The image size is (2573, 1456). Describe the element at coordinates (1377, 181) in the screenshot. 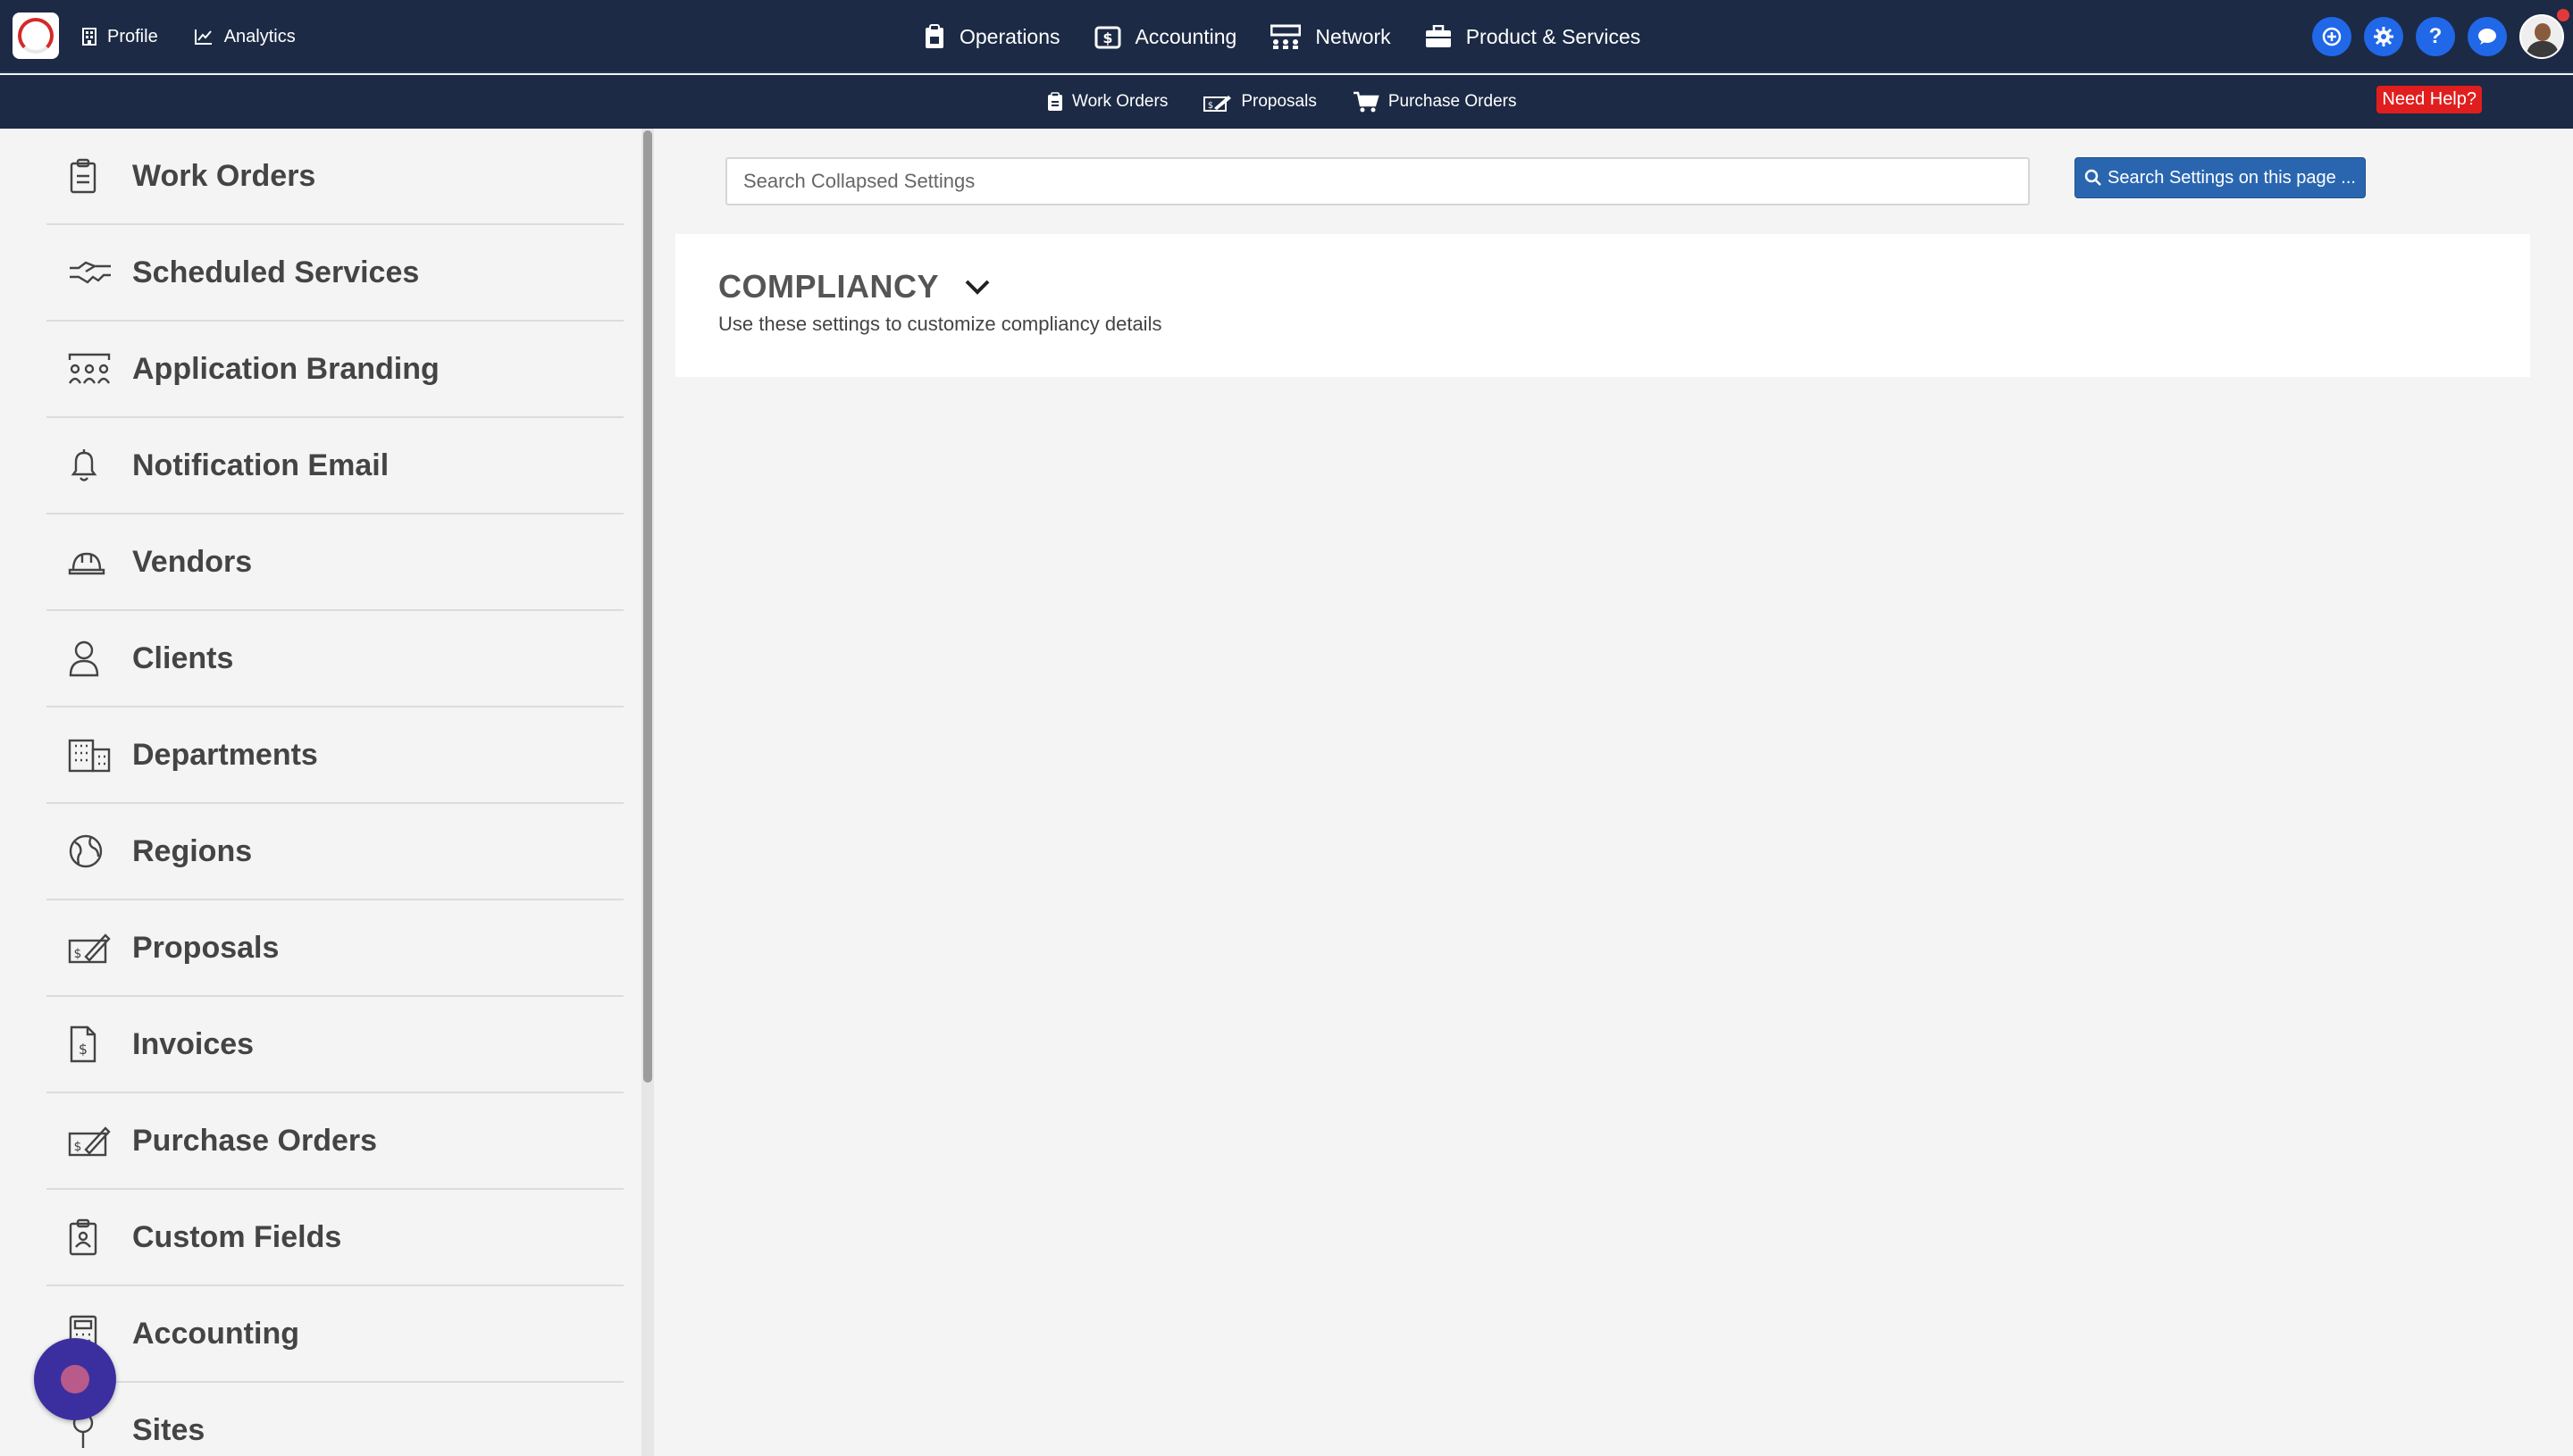

I see `settings-search-input` at that location.